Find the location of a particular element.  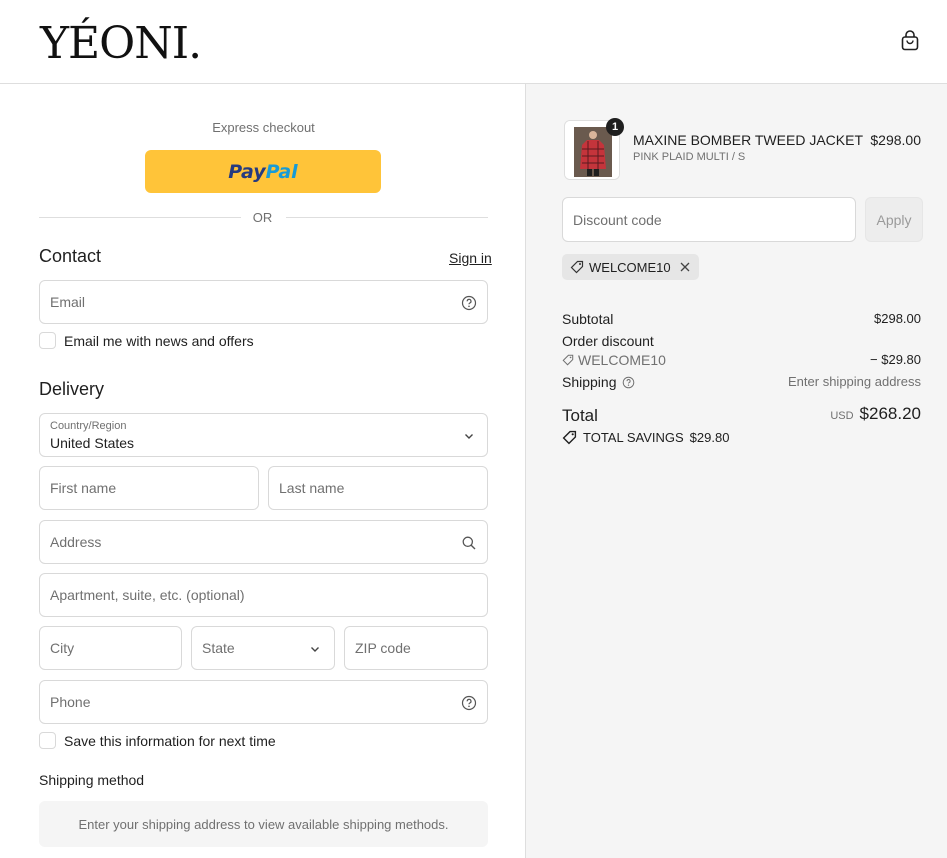

country-select: Country/Region United States is located at coordinates (263, 435).